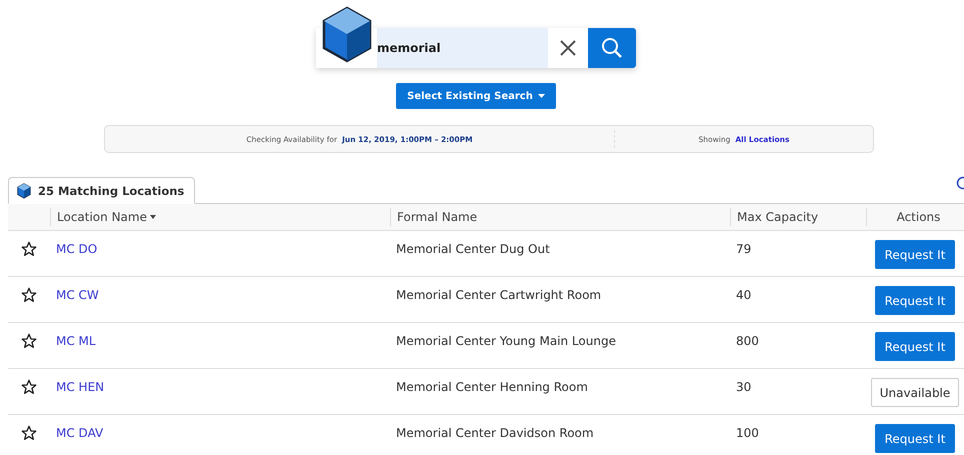  What do you see at coordinates (476, 96) in the screenshot?
I see `select-existing-search-button: Select Existing Search` at bounding box center [476, 96].